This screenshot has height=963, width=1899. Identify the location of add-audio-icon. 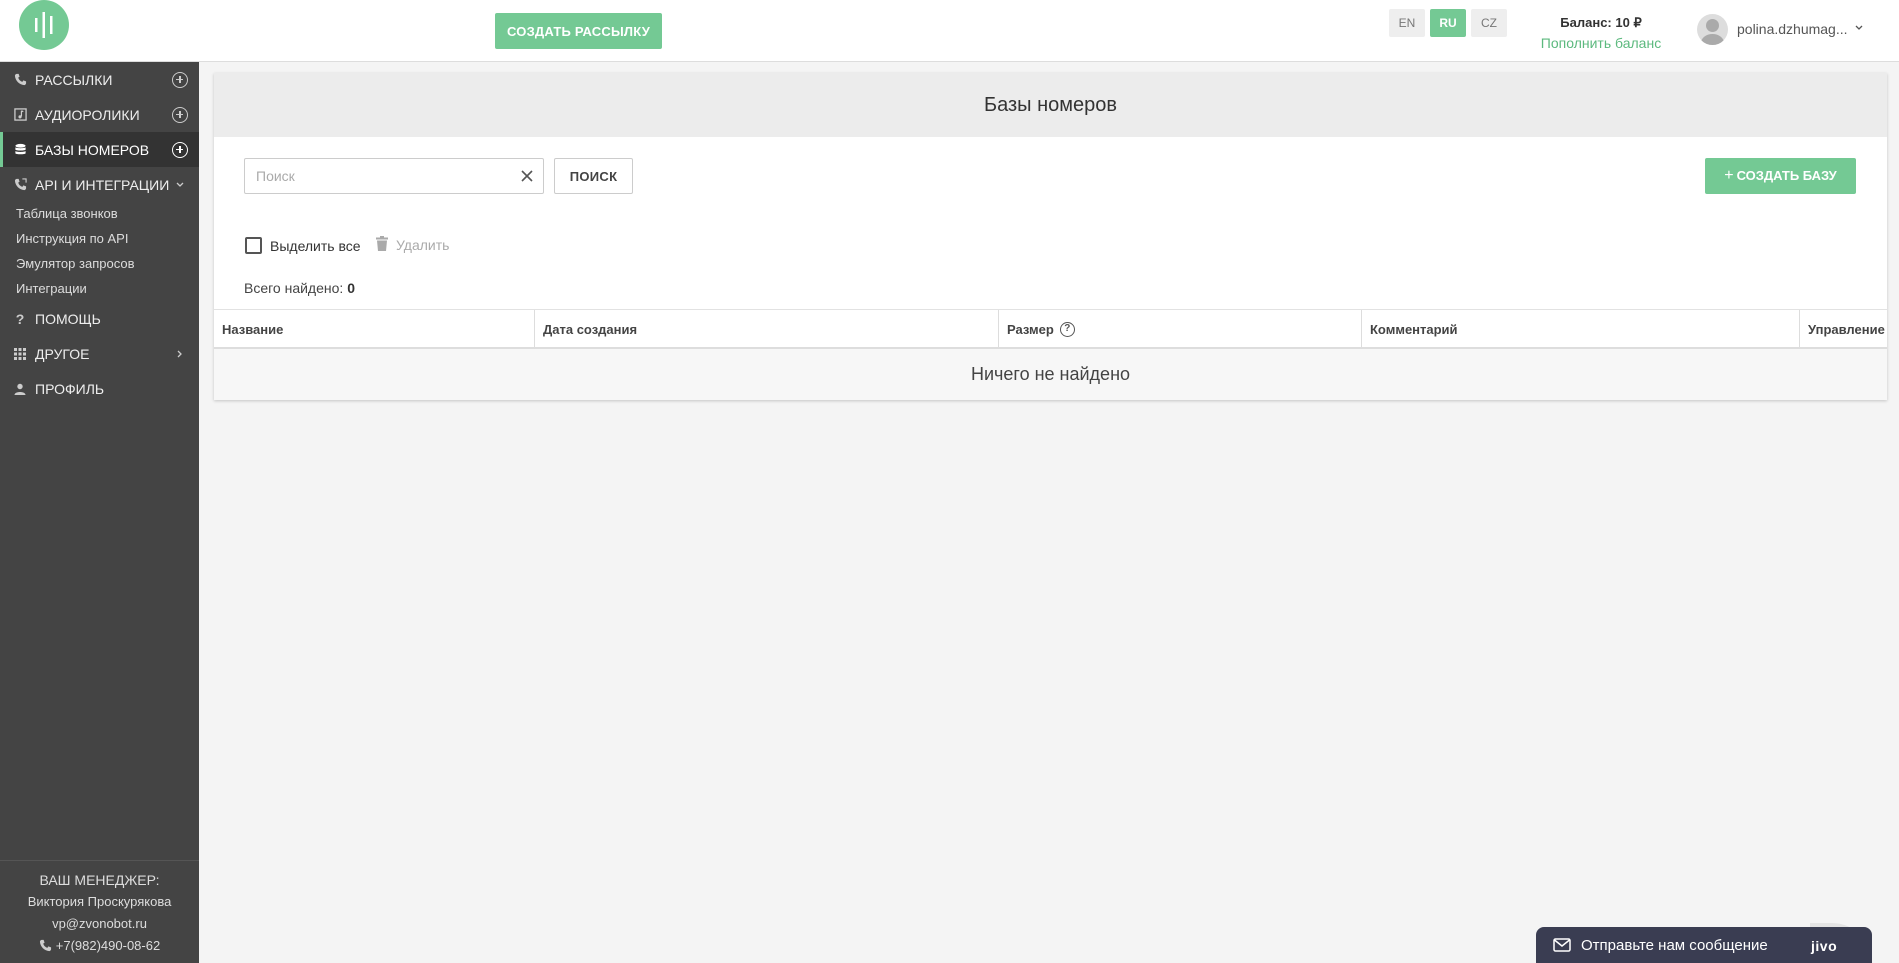
(180, 114).